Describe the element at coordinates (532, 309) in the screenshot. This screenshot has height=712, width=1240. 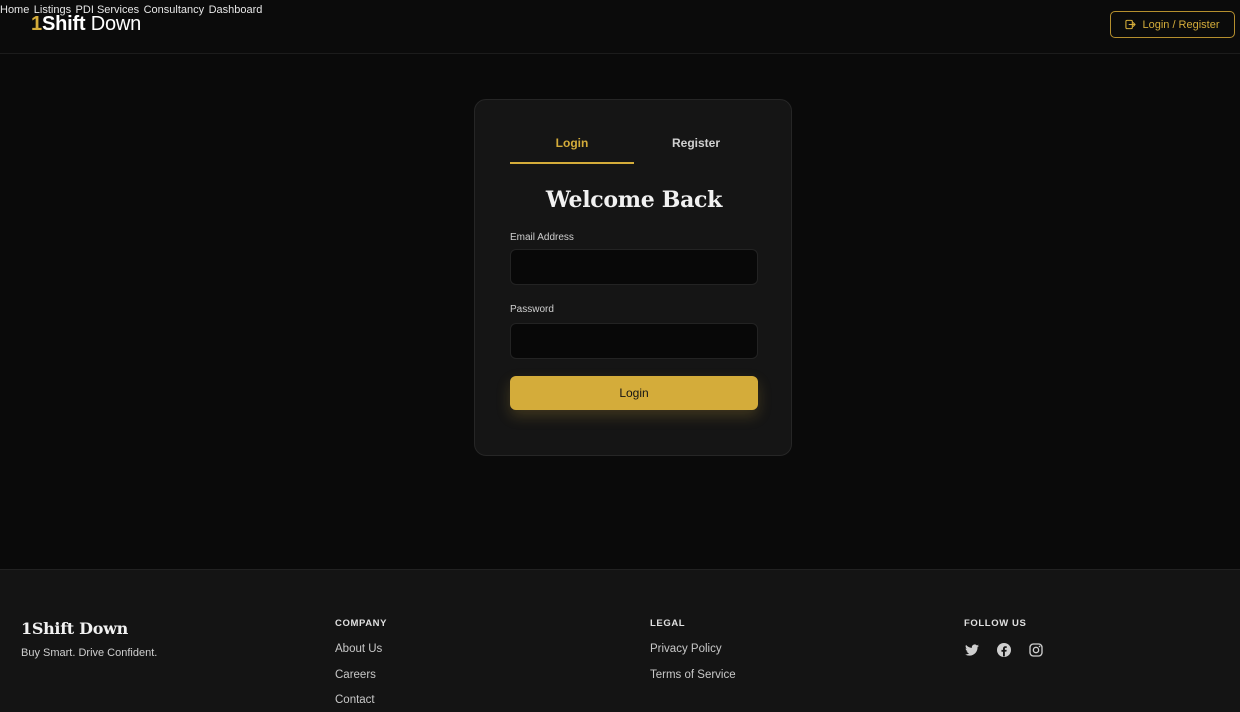
I see `password-label: Password` at that location.